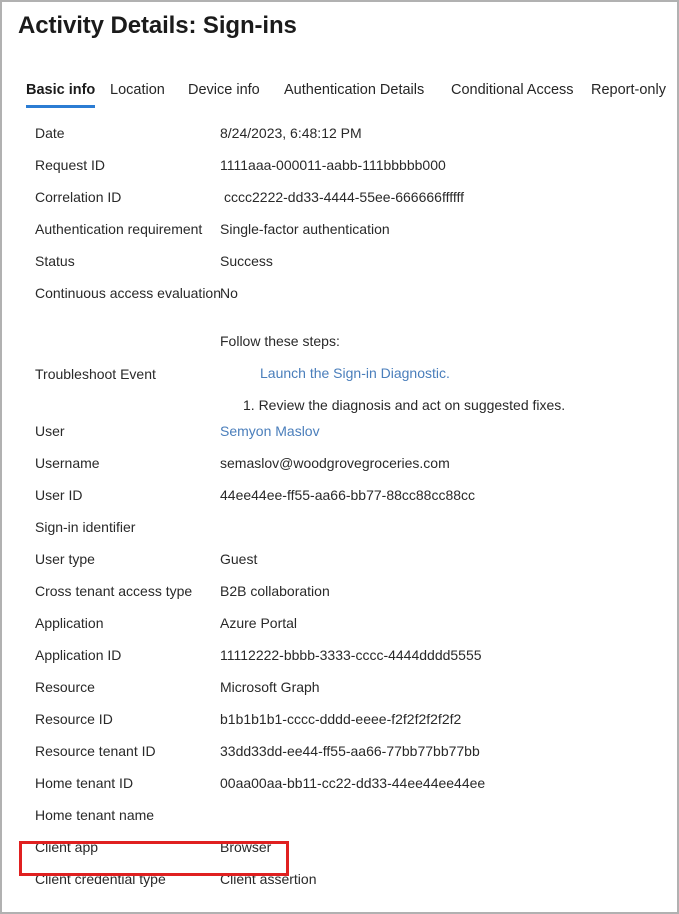 Image resolution: width=679 pixels, height=914 pixels. I want to click on detail-label: Resource, so click(65, 687).